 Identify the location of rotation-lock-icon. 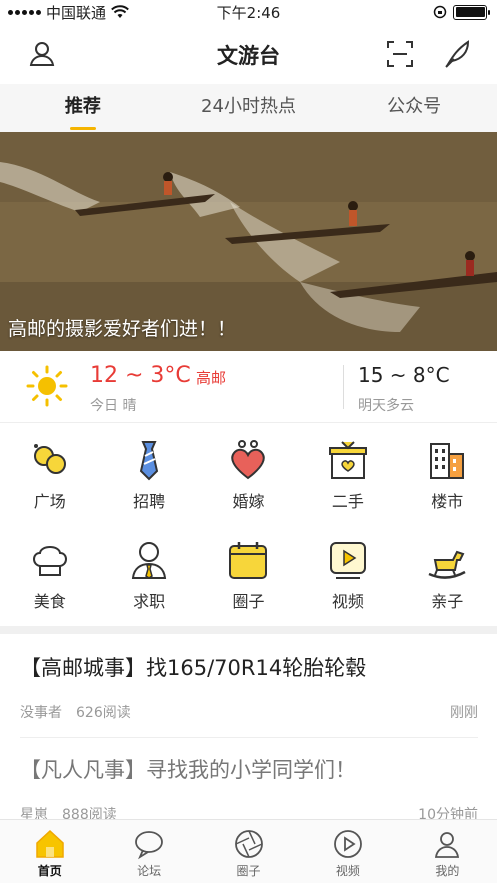
(440, 12).